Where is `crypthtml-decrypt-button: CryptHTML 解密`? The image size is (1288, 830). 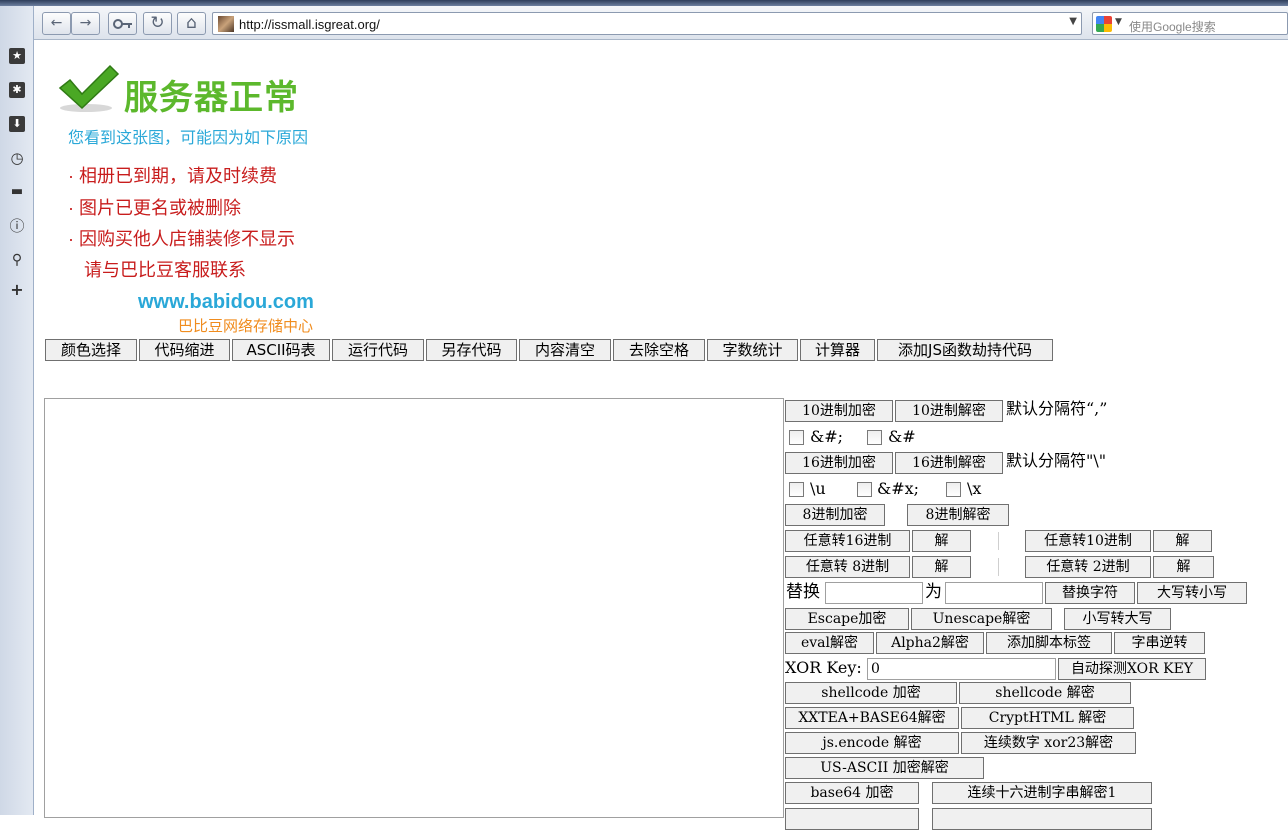 crypthtml-decrypt-button: CryptHTML 解密 is located at coordinates (1047, 718).